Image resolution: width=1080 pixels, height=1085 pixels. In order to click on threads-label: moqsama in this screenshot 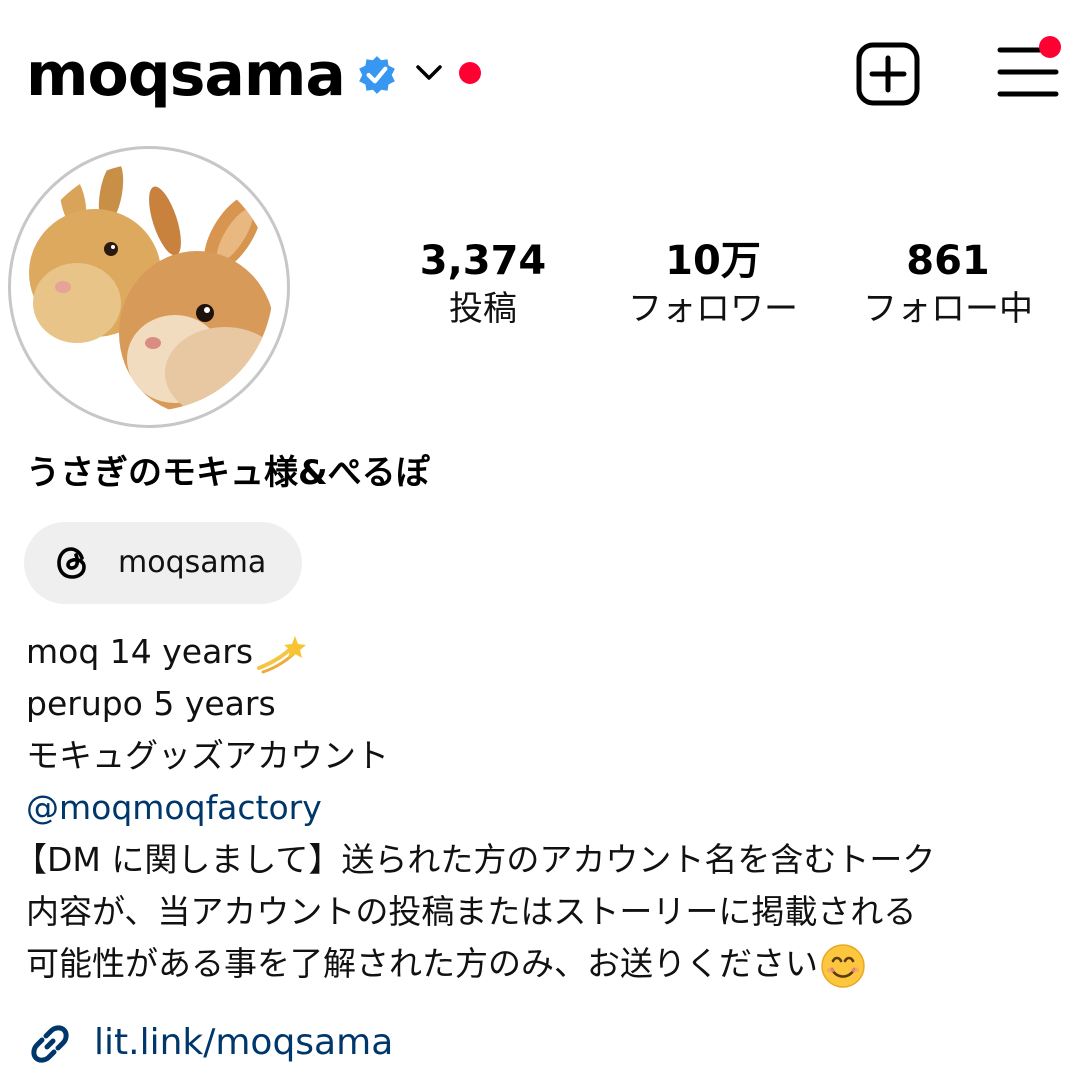, I will do `click(192, 562)`.